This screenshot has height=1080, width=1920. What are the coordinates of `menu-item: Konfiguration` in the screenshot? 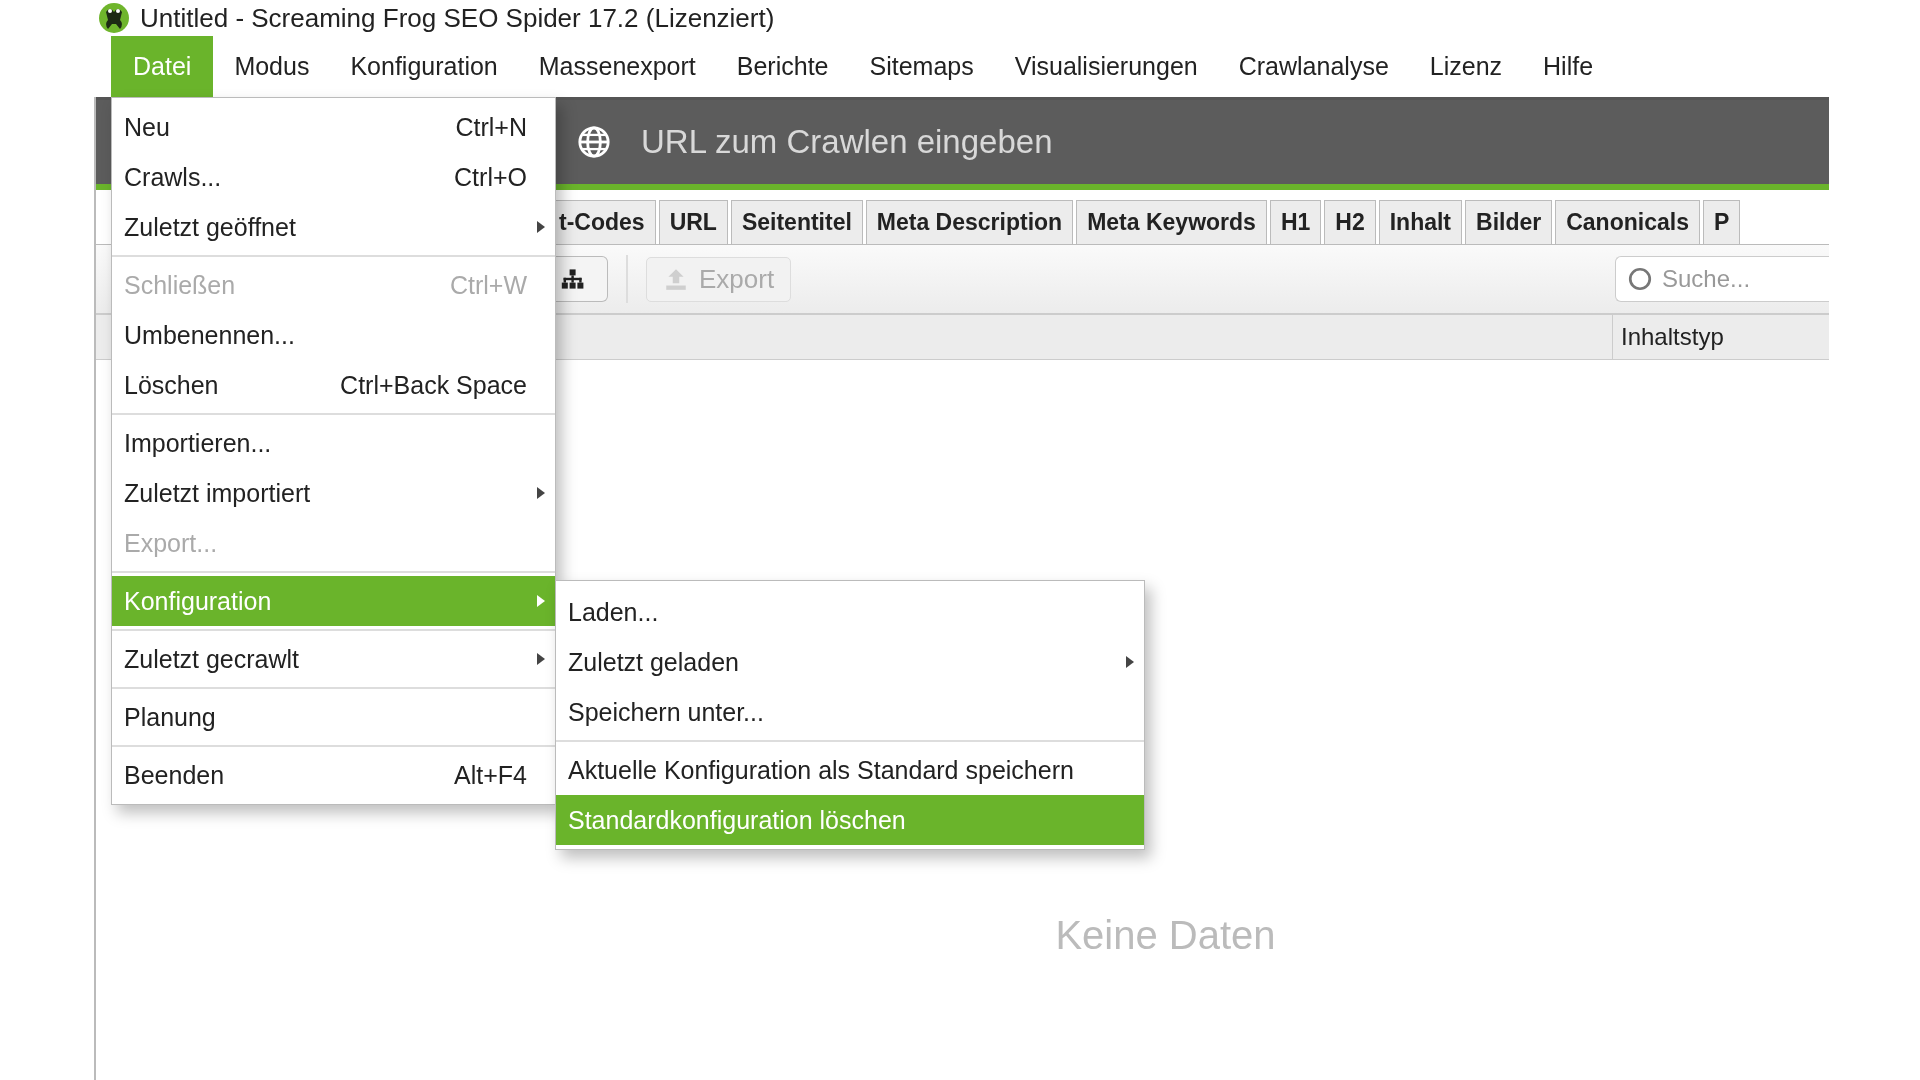 It's located at (424, 66).